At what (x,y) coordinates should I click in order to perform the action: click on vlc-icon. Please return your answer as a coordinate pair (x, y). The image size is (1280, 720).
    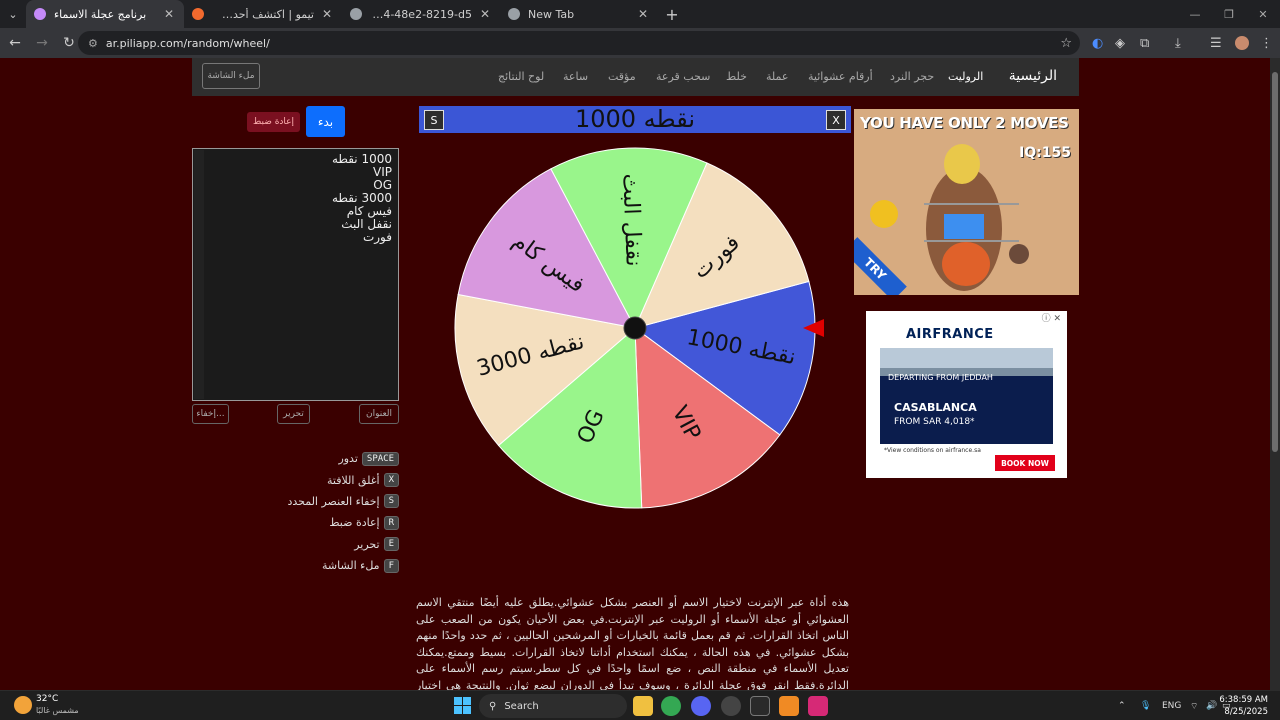
    Looking at the image, I should click on (789, 706).